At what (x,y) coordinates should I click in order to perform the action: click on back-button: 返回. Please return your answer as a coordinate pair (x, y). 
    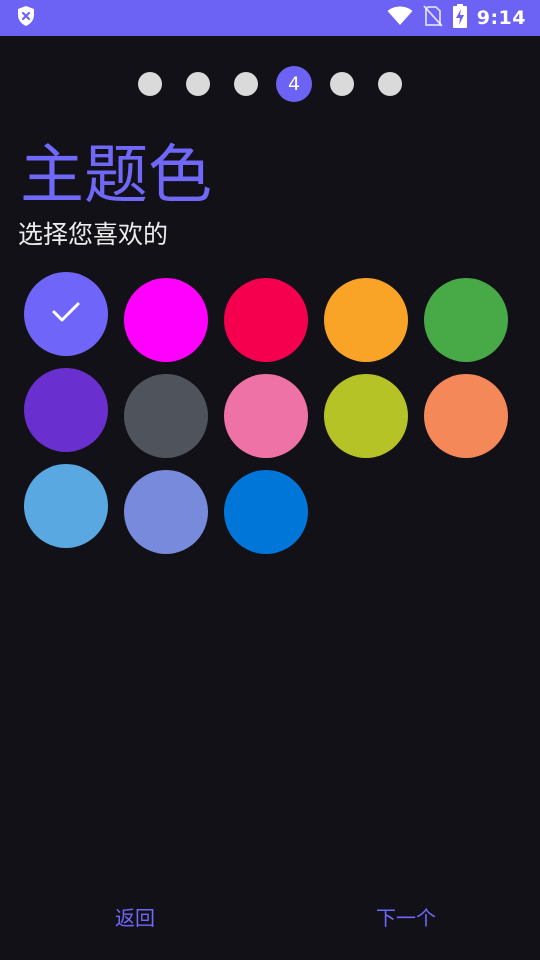
    Looking at the image, I should click on (135, 918).